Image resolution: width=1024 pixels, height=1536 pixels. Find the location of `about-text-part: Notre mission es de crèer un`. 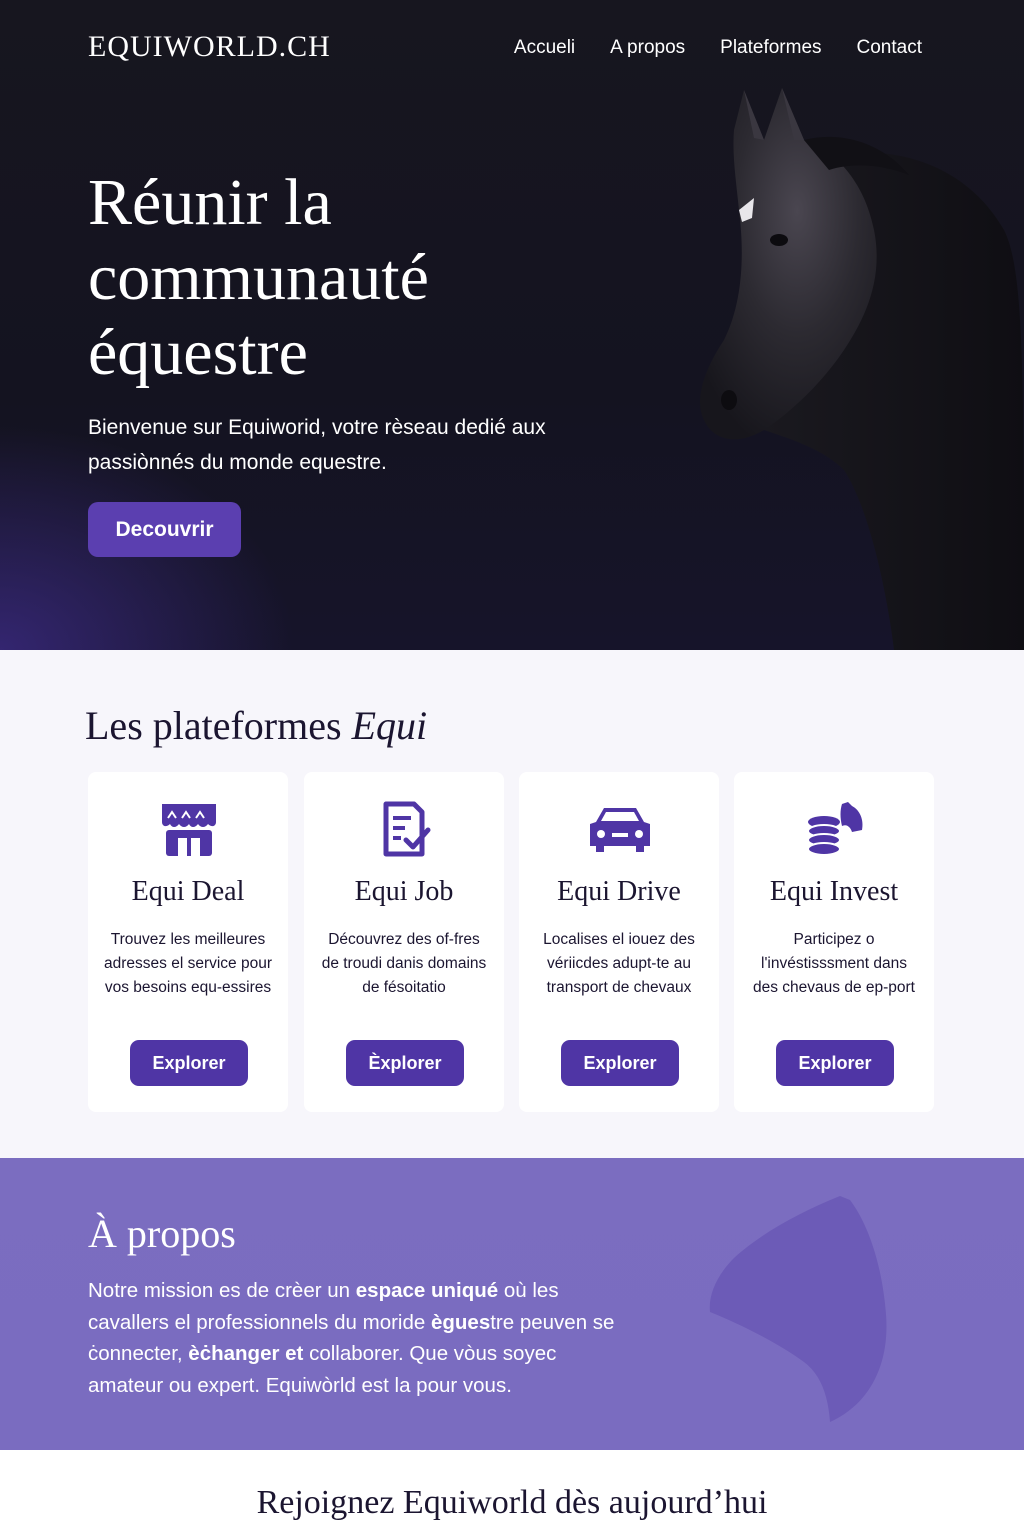

about-text-part: Notre mission es de crèer un is located at coordinates (222, 1290).